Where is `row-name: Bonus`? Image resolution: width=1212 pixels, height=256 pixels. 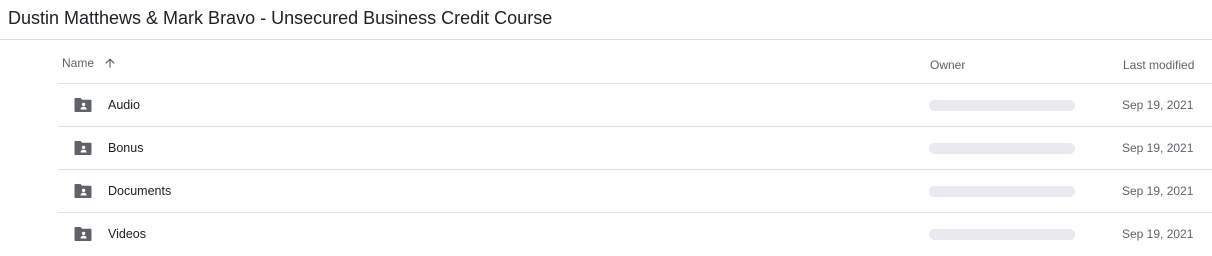
row-name: Bonus is located at coordinates (126, 148).